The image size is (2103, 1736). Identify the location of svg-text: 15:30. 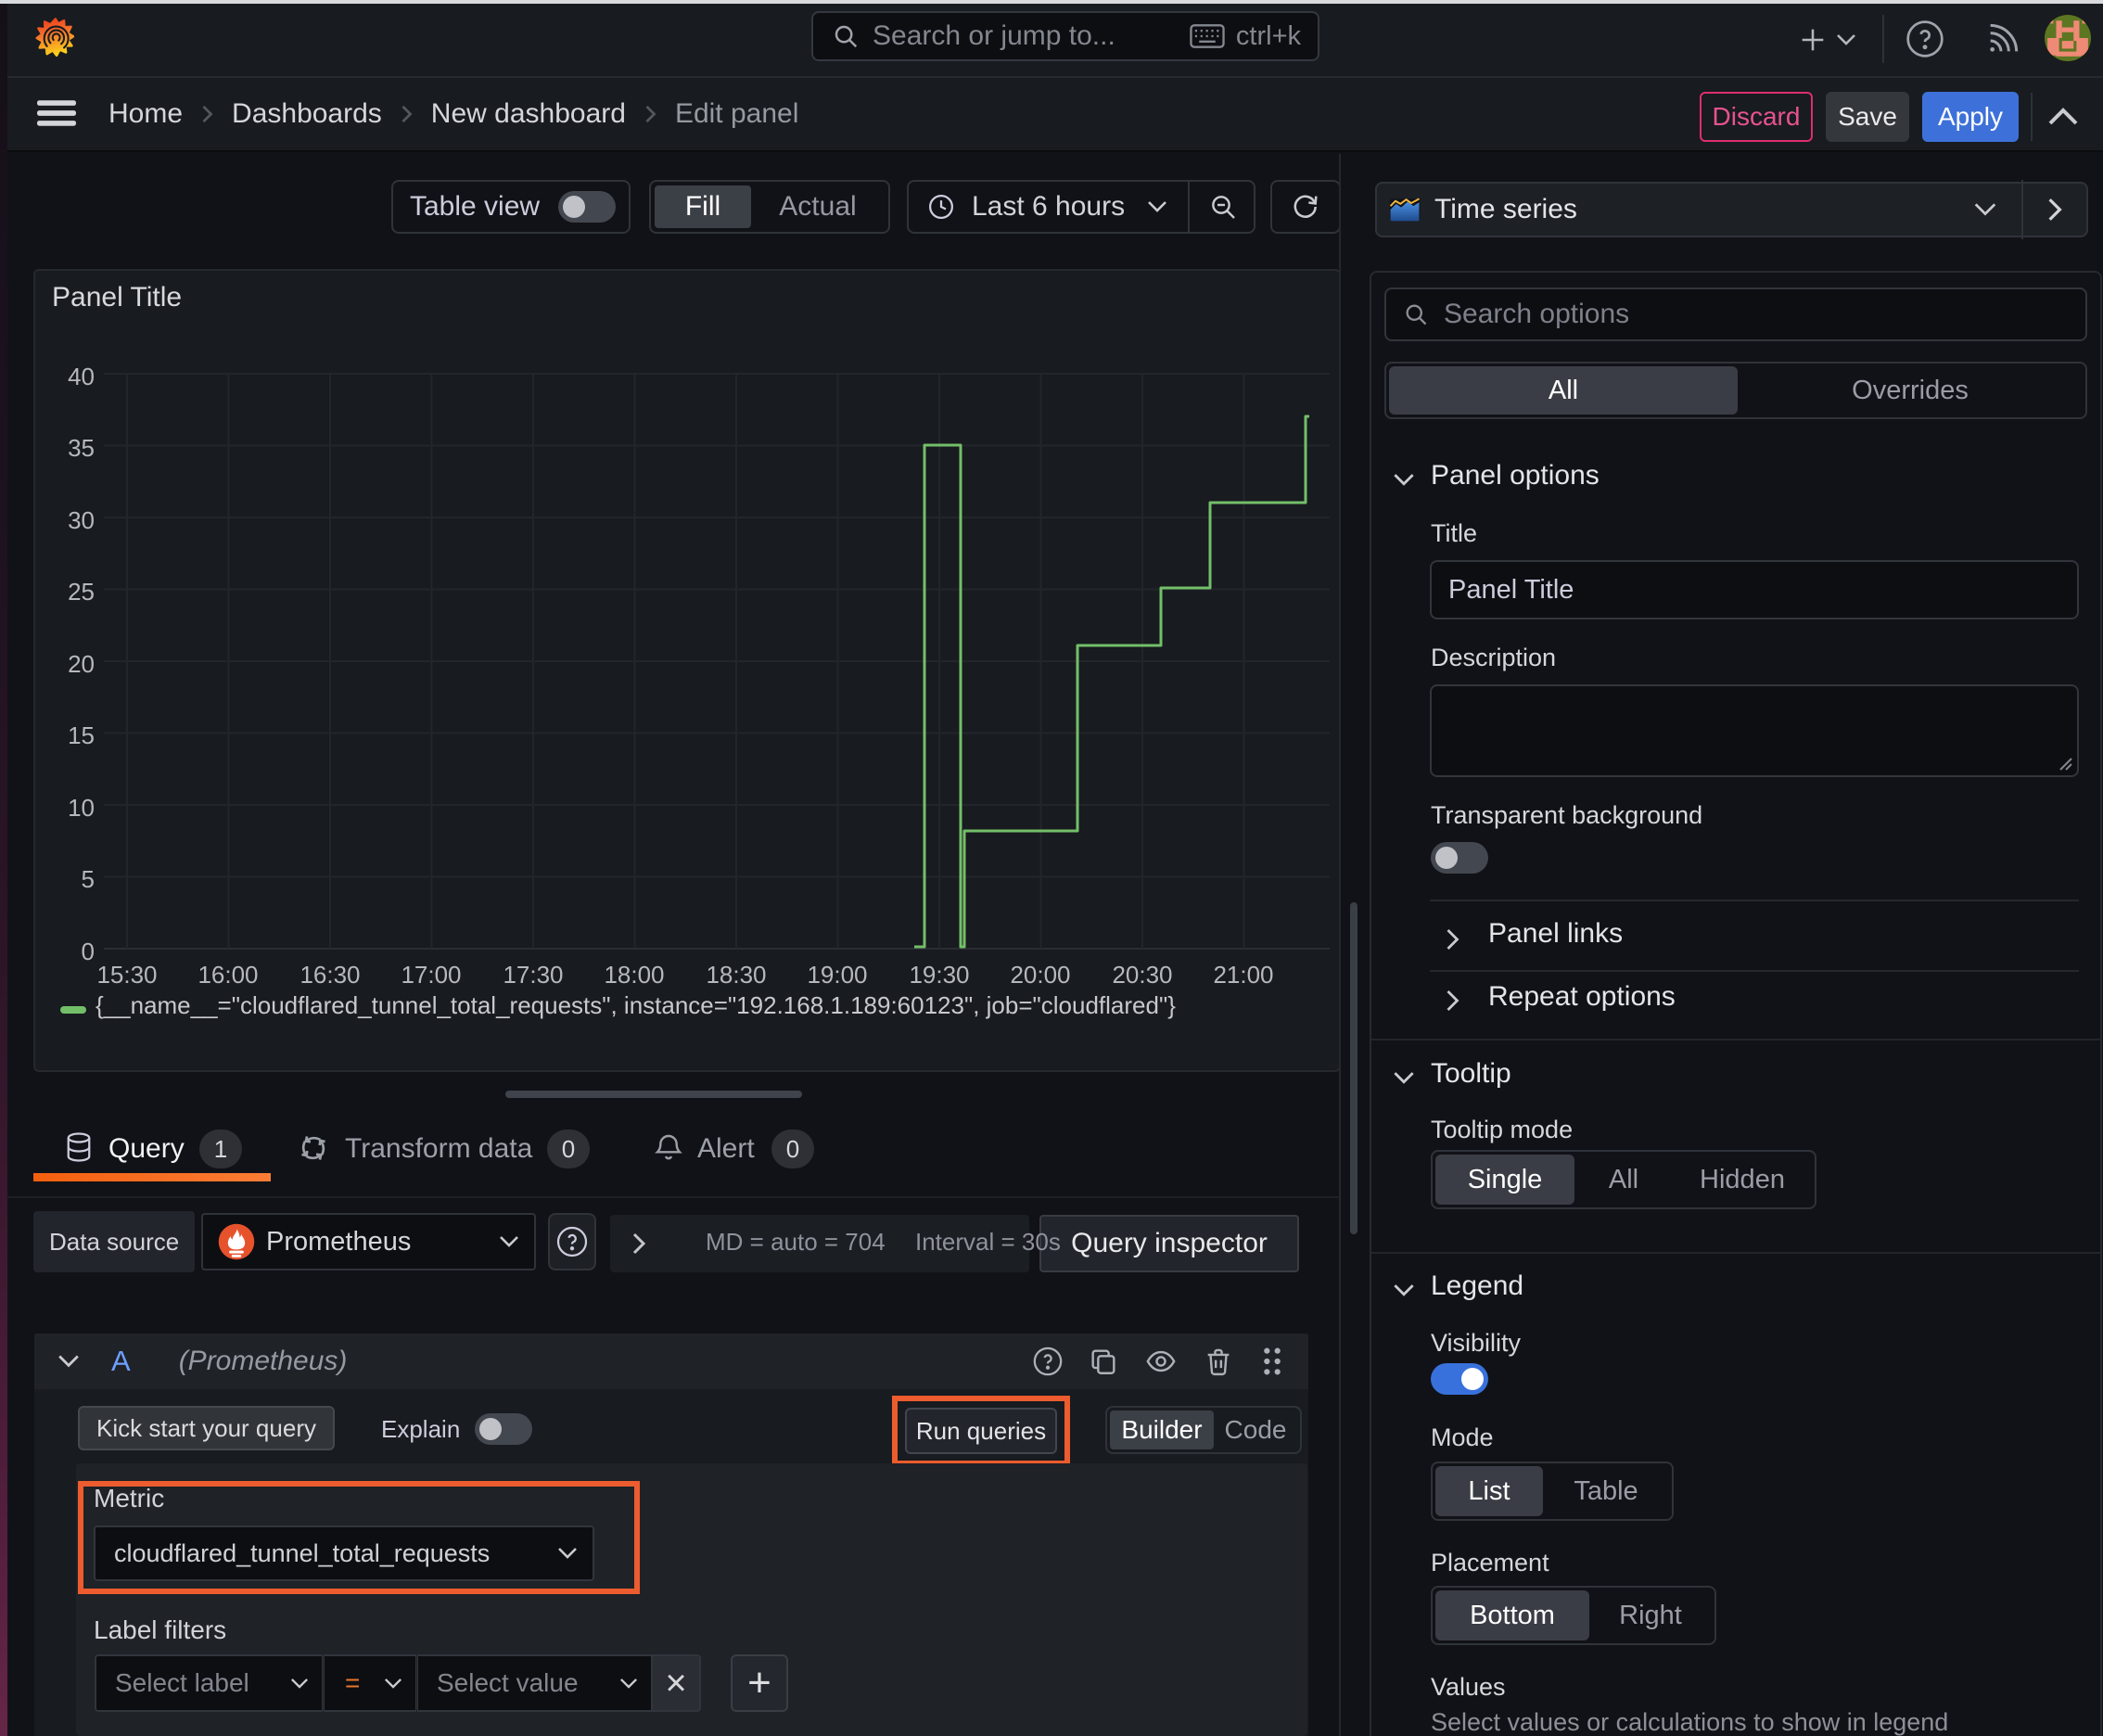
(126, 975).